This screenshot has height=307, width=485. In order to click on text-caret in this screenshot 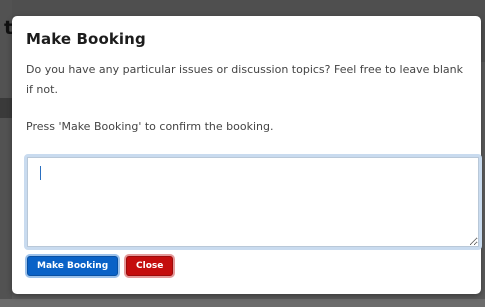, I will do `click(40, 173)`.